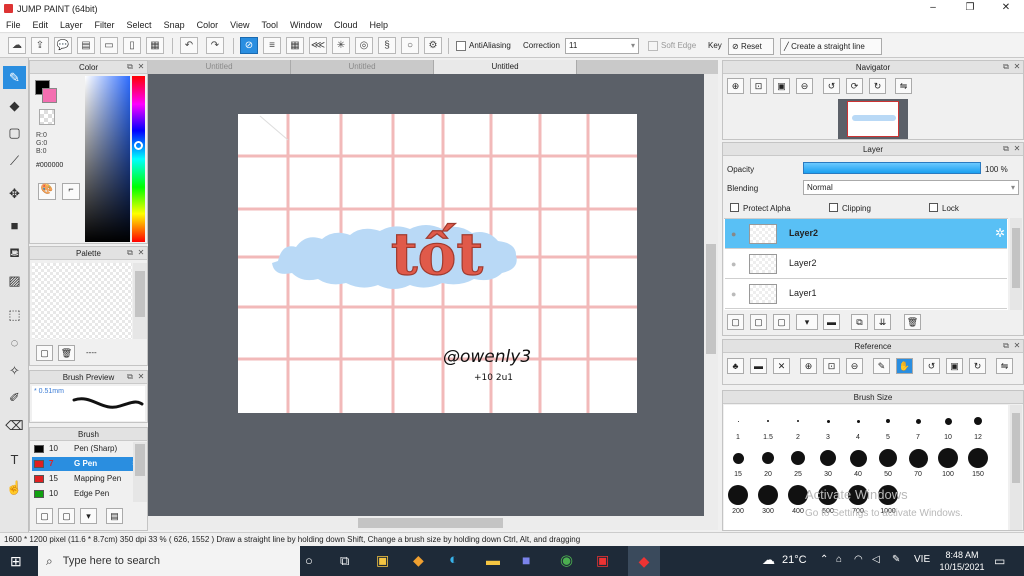  What do you see at coordinates (269, 25) in the screenshot?
I see `menu-tool: Tool` at bounding box center [269, 25].